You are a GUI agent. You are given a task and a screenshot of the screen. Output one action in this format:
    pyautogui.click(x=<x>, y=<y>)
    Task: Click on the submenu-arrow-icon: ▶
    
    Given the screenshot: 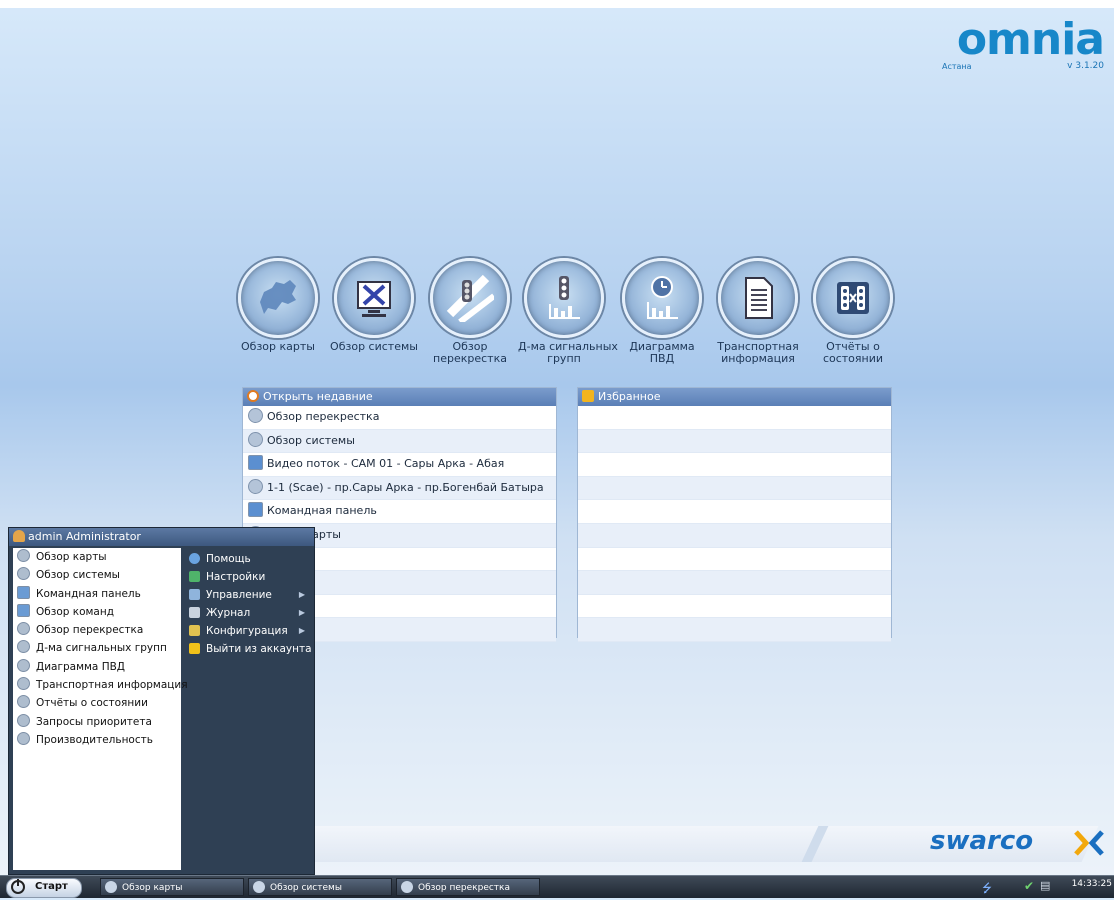 What is the action you would take?
    pyautogui.click(x=301, y=595)
    